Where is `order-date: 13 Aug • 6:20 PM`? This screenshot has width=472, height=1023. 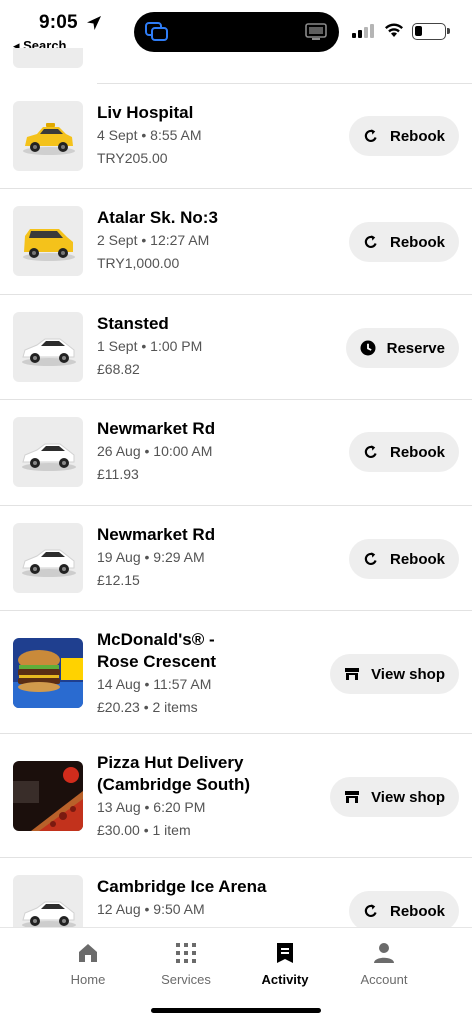 order-date: 13 Aug • 6:20 PM is located at coordinates (151, 807).